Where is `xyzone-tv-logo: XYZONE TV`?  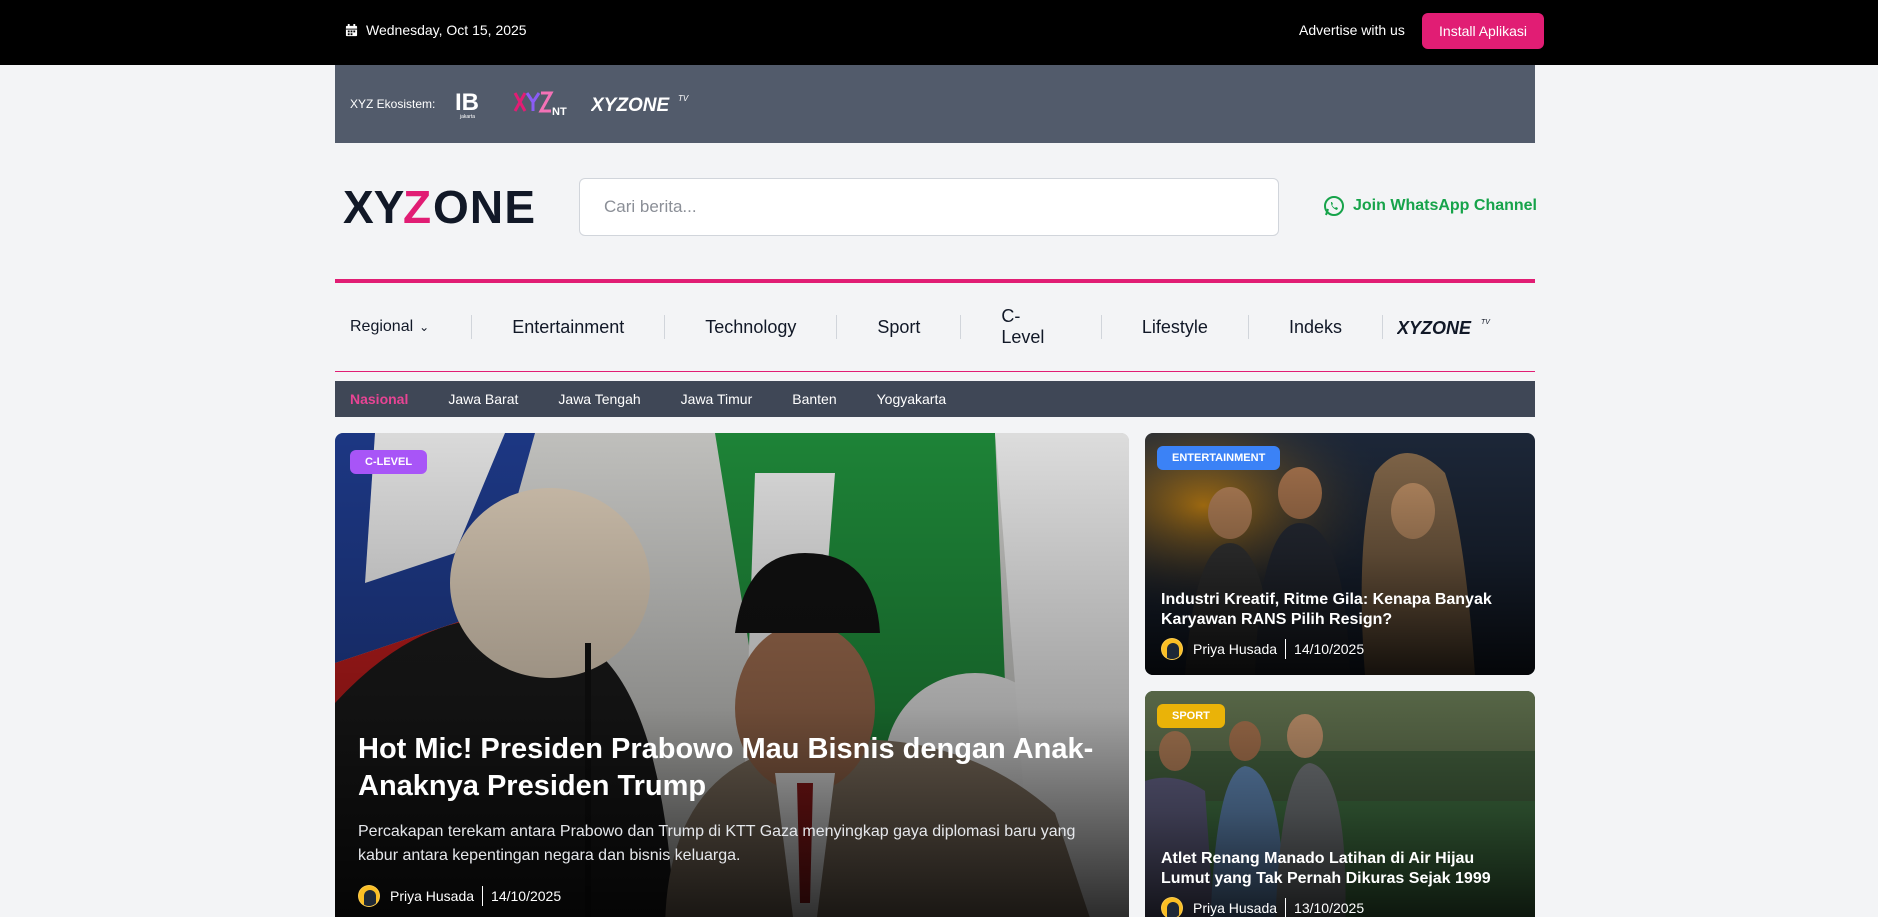
xyzone-tv-logo: XYZONE TV is located at coordinates (641, 104).